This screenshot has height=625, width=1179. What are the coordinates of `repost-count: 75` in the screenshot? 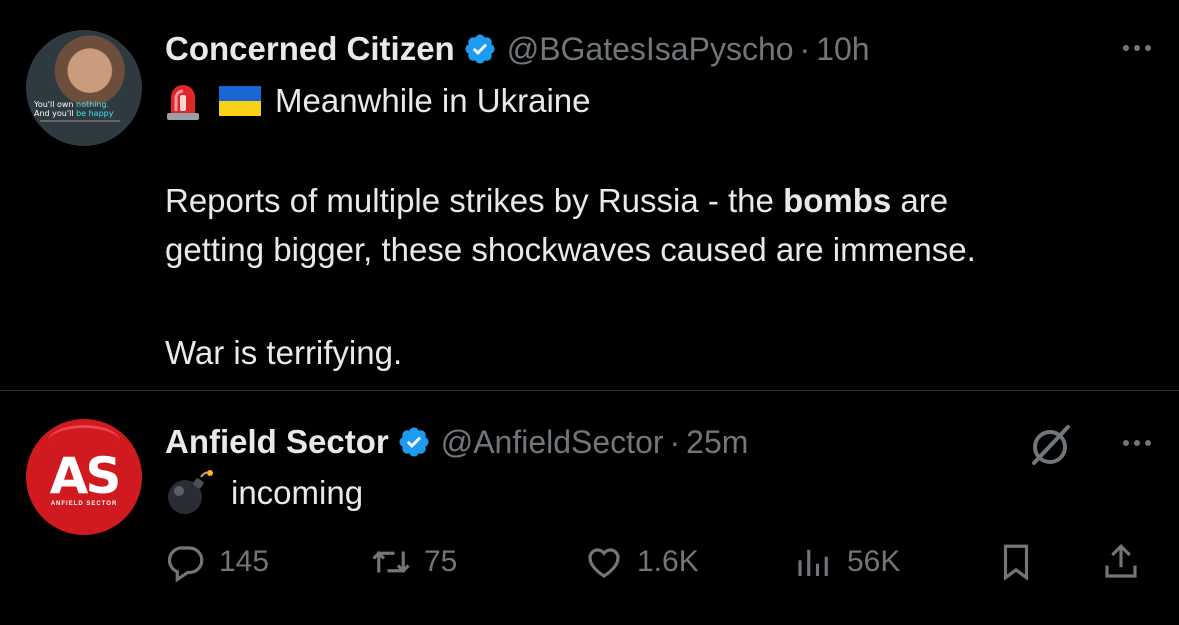 It's located at (441, 561).